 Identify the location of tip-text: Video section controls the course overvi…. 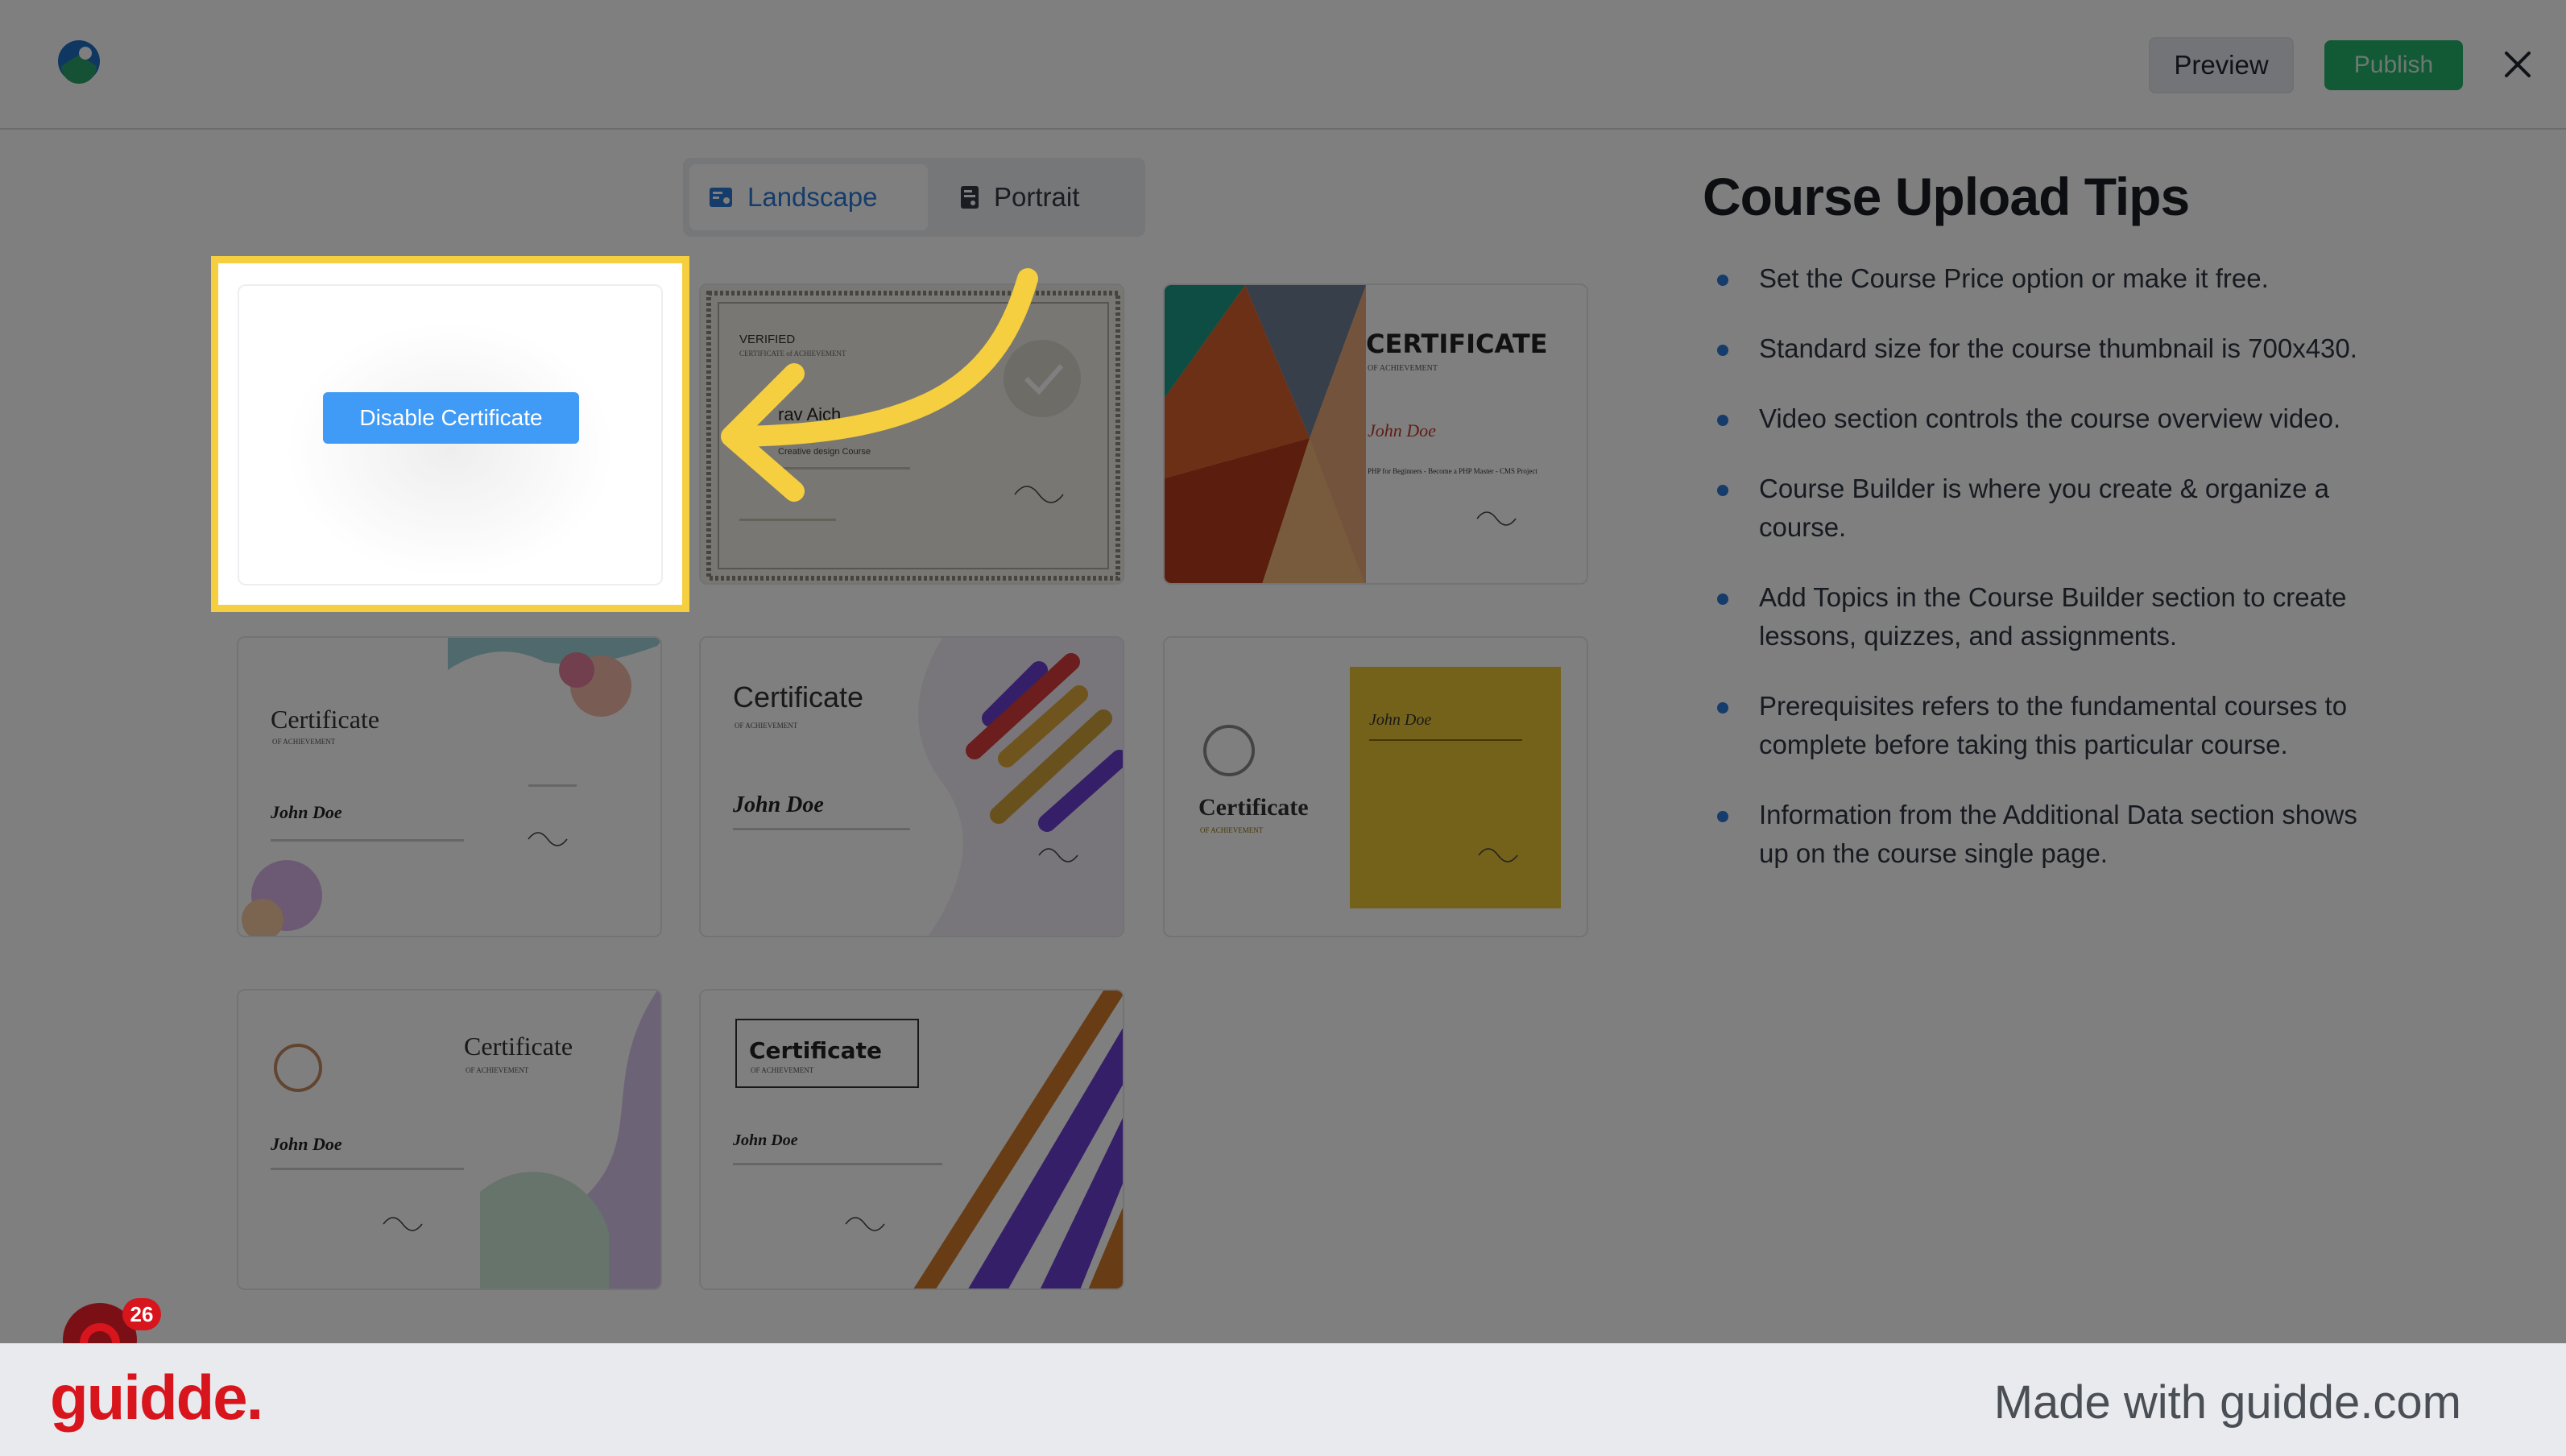
(2050, 418).